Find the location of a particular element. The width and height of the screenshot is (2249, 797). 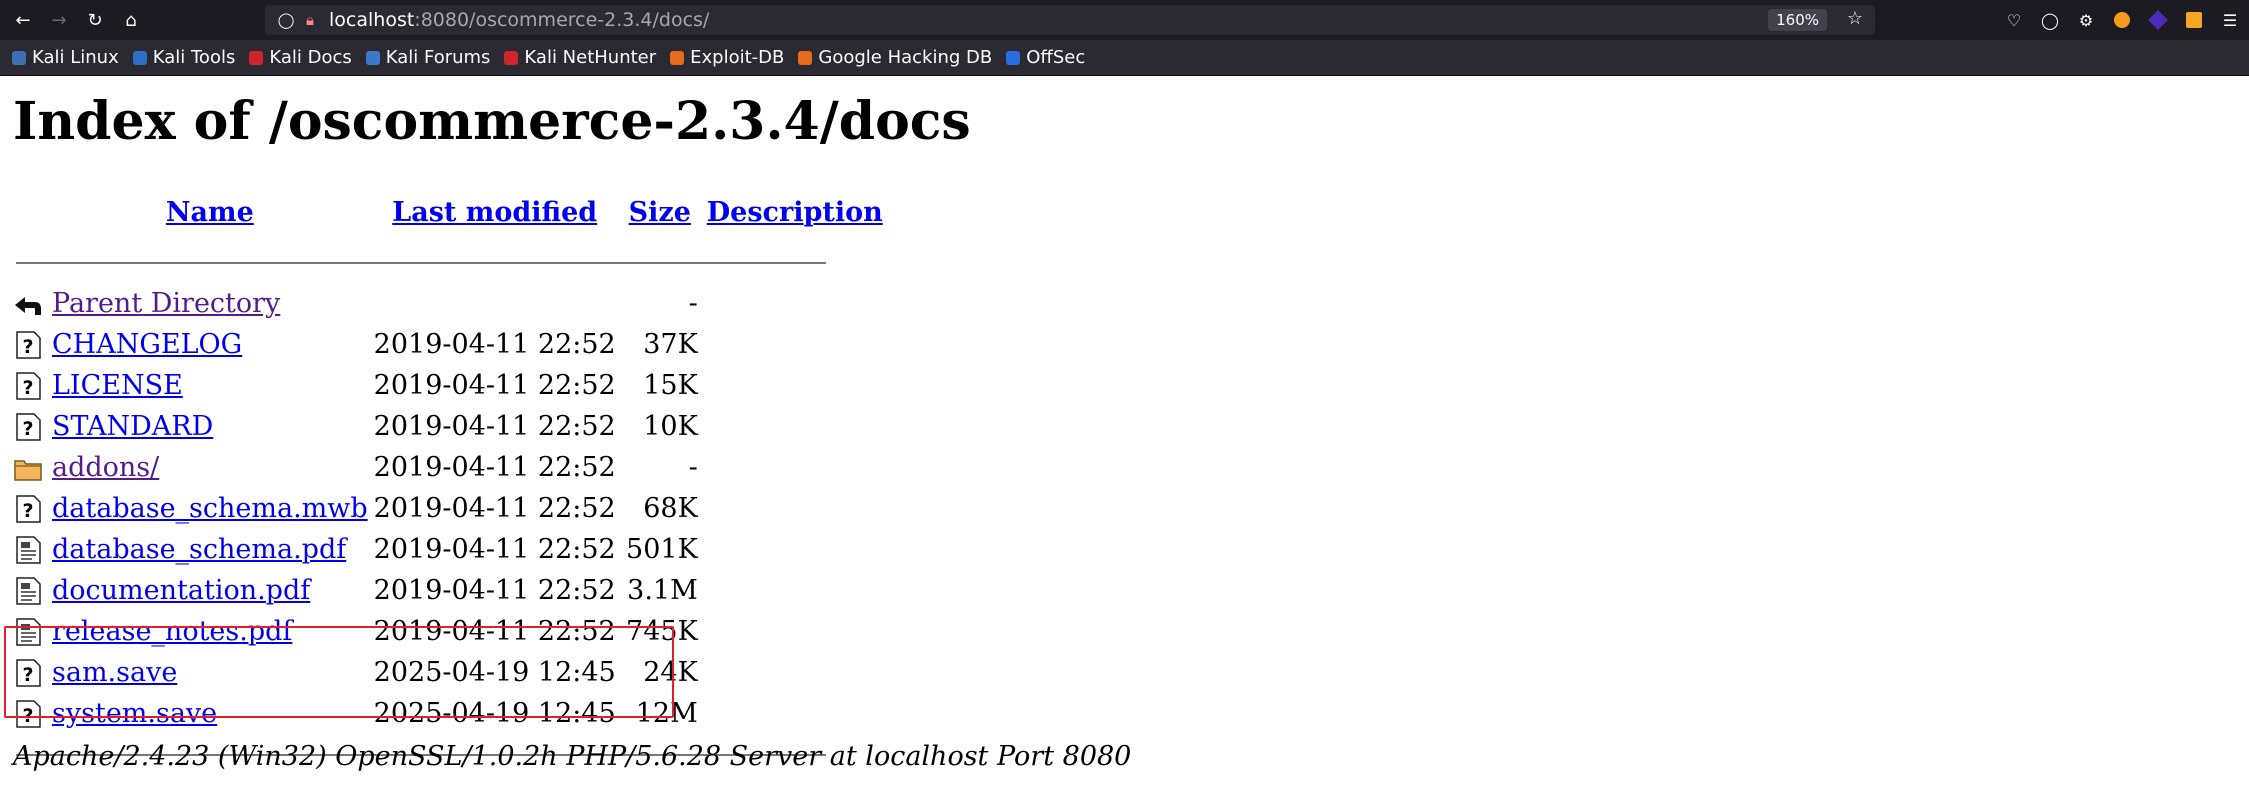

pocket-icon: ♡ is located at coordinates (2014, 20).